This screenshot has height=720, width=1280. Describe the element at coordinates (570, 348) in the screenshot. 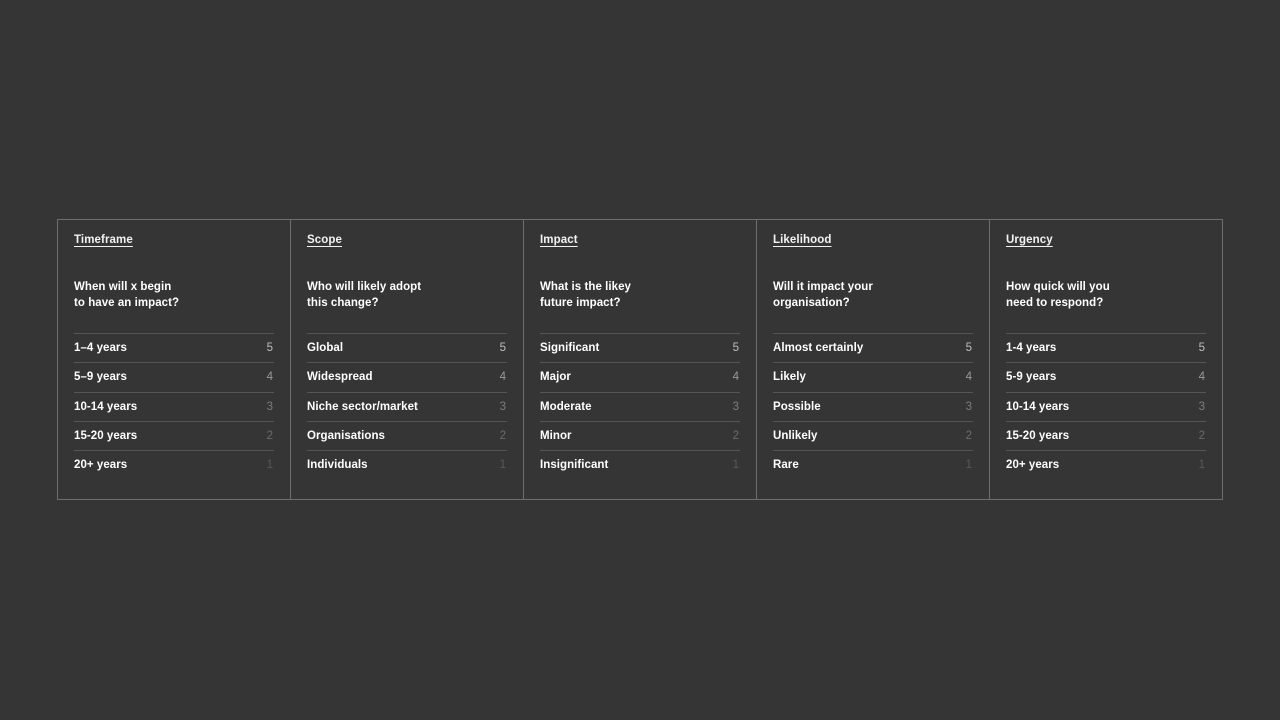

I see `scale-label: Significant` at that location.